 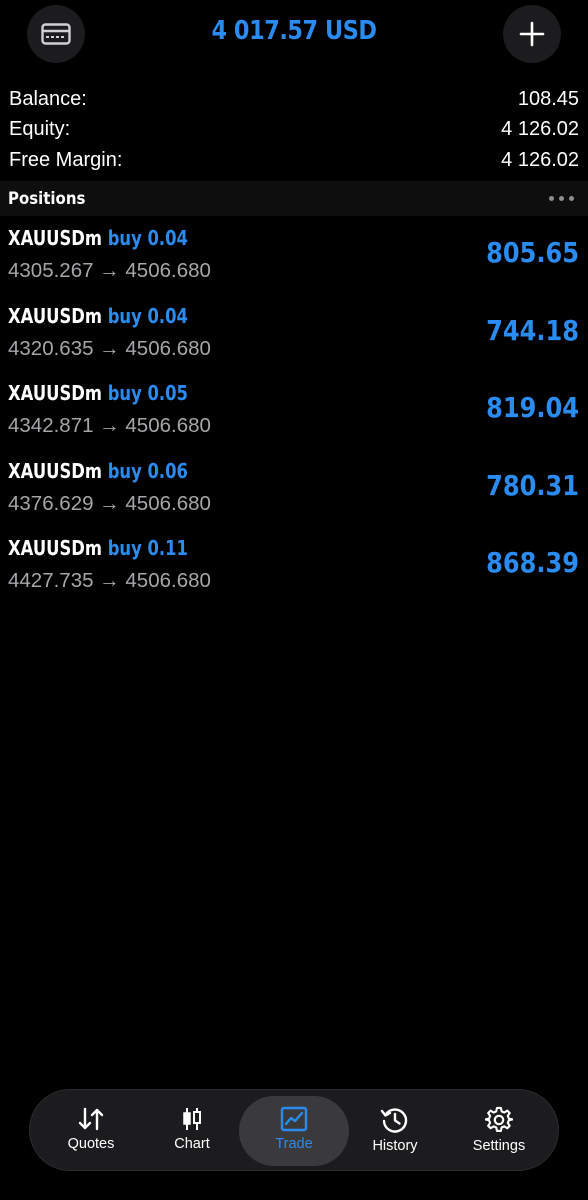 I want to click on balance-row: Balance: 108.45, so click(x=294, y=99).